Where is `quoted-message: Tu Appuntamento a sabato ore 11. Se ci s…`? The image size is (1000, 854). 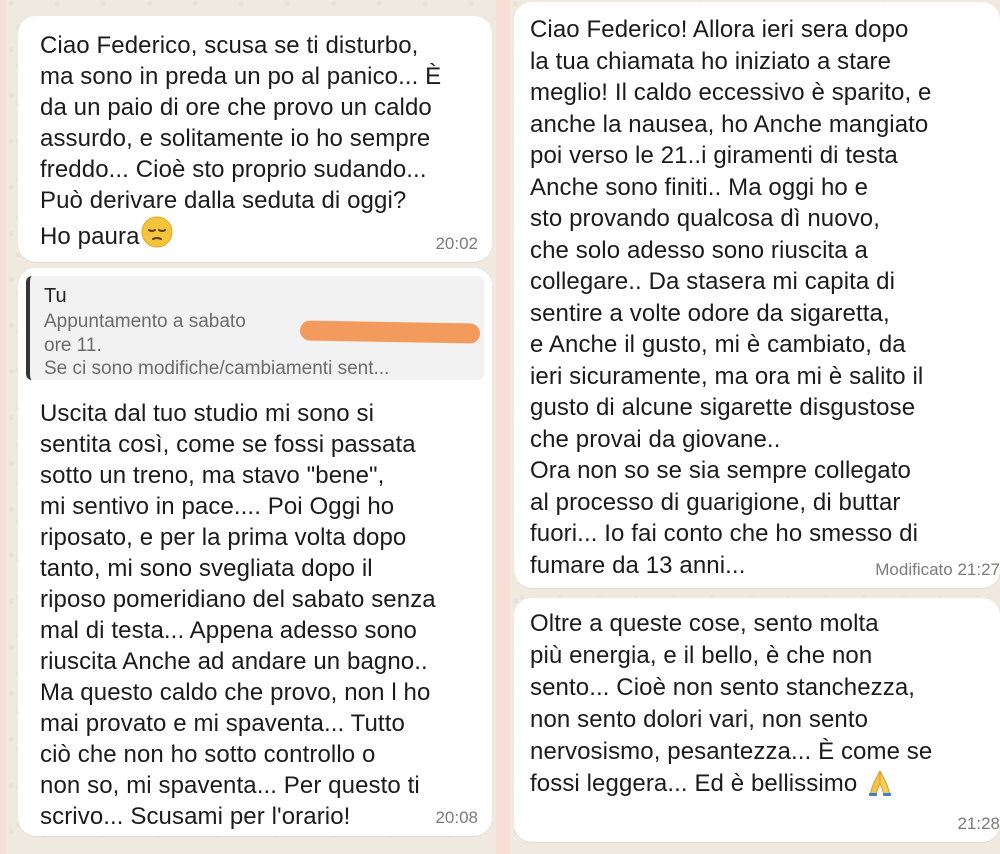
quoted-message: Tu Appuntamento a sabato ore 11. Se ci s… is located at coordinates (255, 328).